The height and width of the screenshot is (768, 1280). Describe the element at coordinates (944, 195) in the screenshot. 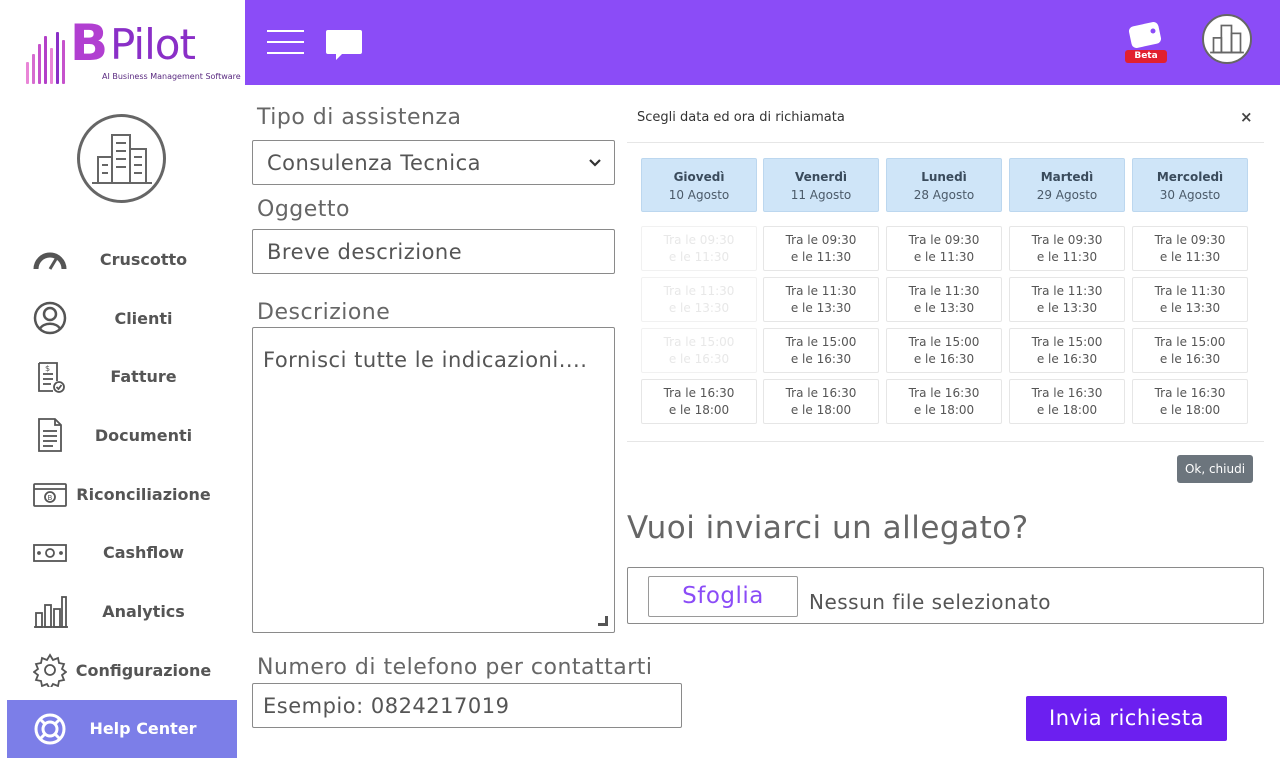

I see `day-date: 28 Agosto` at that location.